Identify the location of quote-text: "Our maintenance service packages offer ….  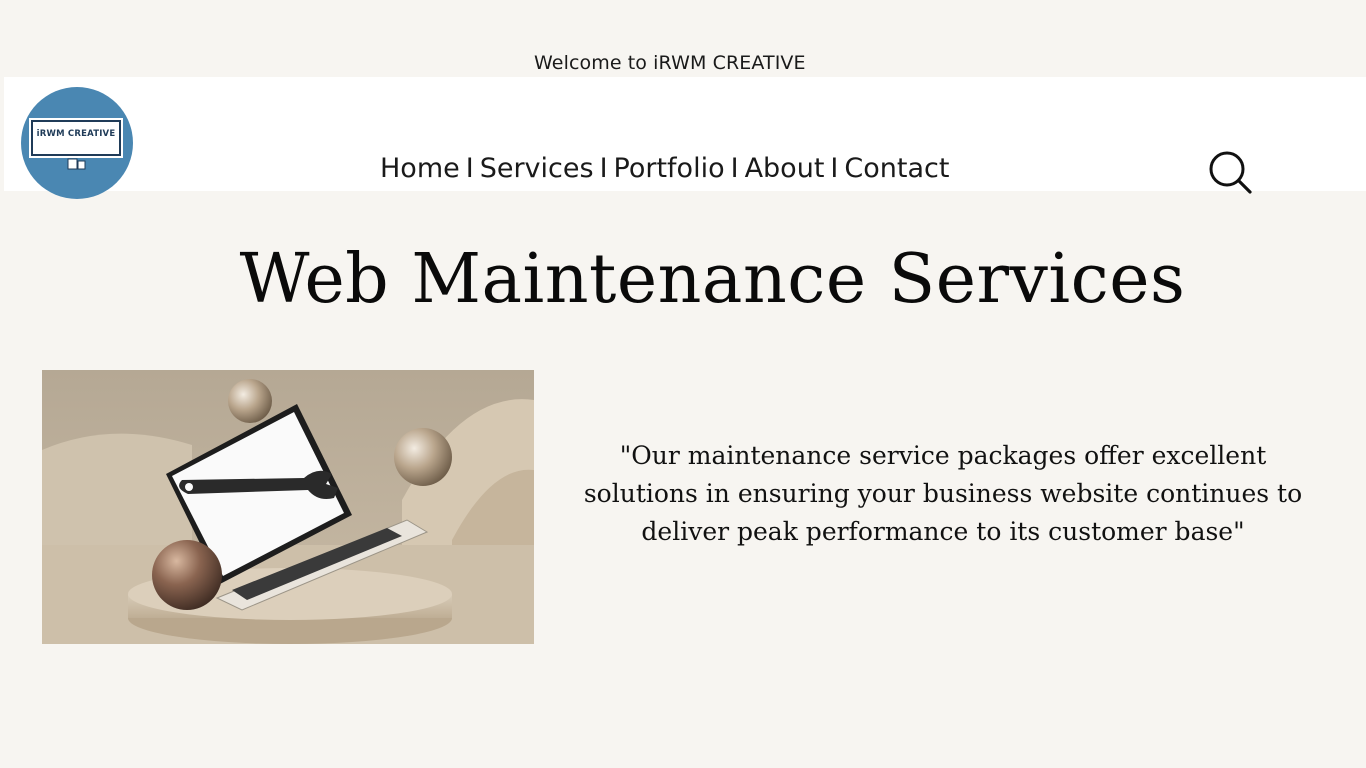
(943, 493).